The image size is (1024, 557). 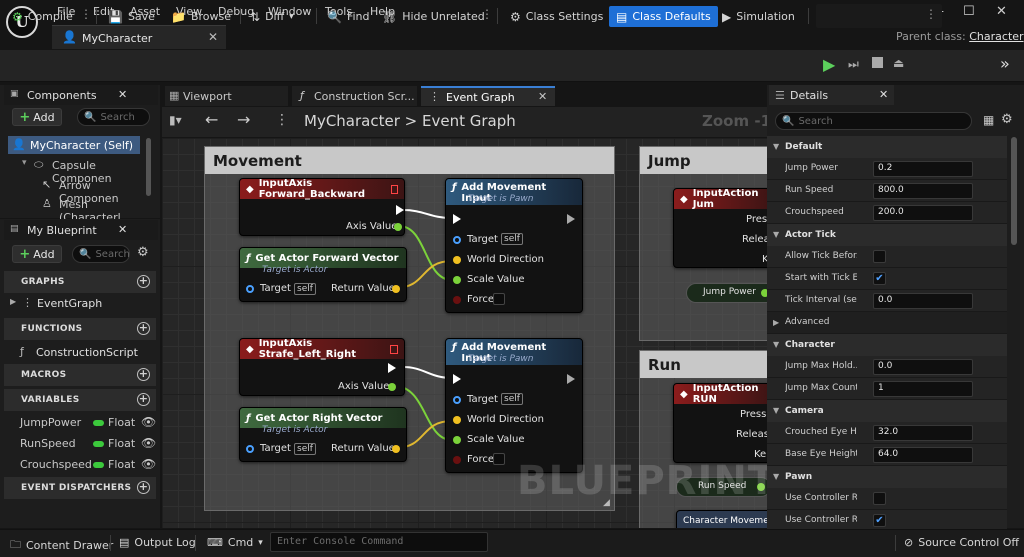 I want to click on stop-icon, so click(x=877, y=62).